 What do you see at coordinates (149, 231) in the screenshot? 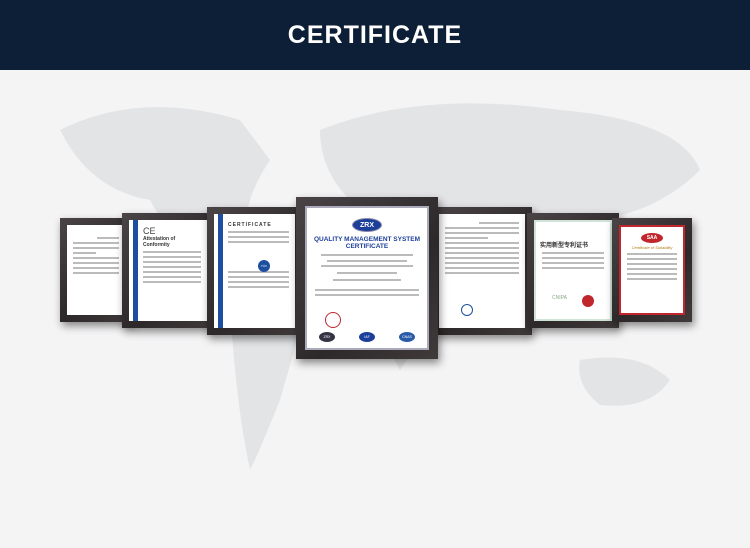
I see `ce-mark: CE` at bounding box center [149, 231].